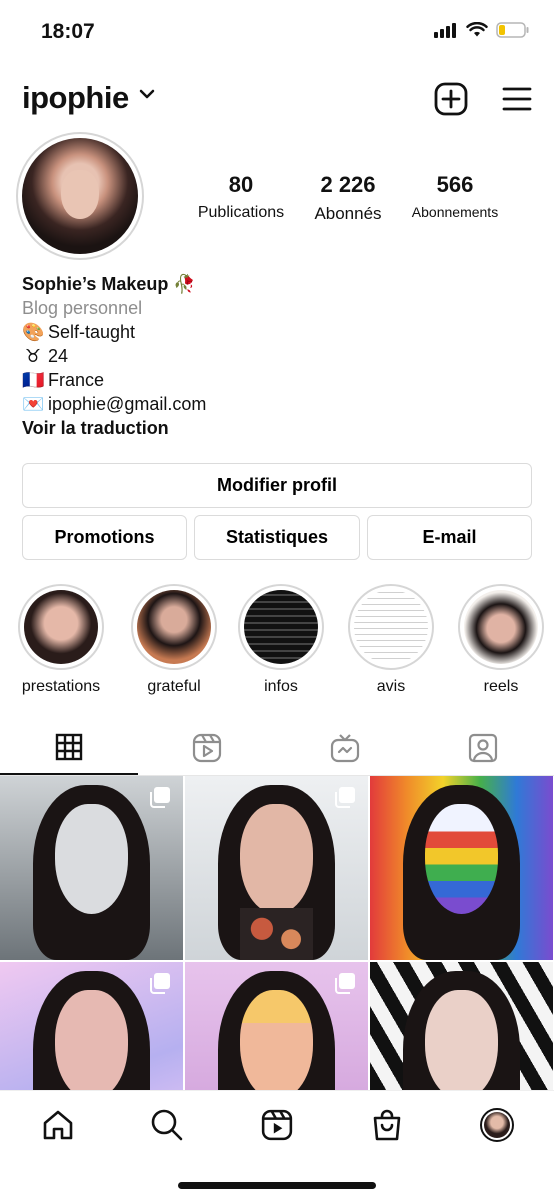 This screenshot has height=1200, width=554. I want to click on highlight-label: avis, so click(391, 686).